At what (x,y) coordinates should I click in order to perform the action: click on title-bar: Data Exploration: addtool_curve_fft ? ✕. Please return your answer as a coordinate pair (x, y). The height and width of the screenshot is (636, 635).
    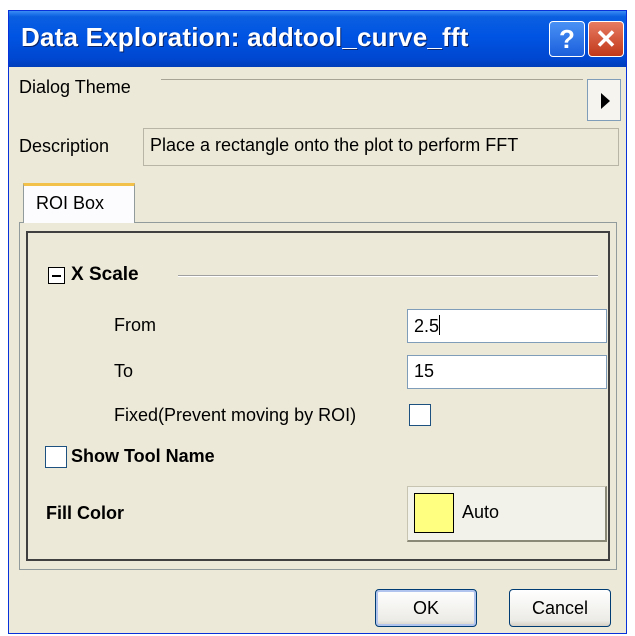
    Looking at the image, I should click on (317, 39).